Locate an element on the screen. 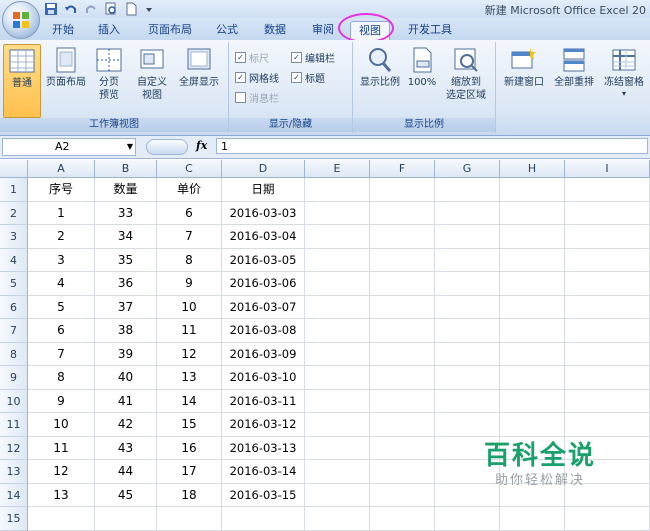  row-header-7: 7 is located at coordinates (14, 331).